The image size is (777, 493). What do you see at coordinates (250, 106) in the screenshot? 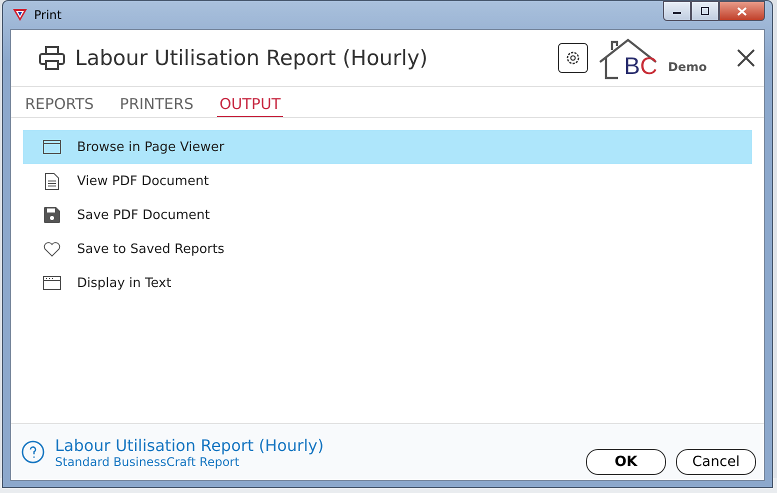
I see `tab: OUTPUT` at bounding box center [250, 106].